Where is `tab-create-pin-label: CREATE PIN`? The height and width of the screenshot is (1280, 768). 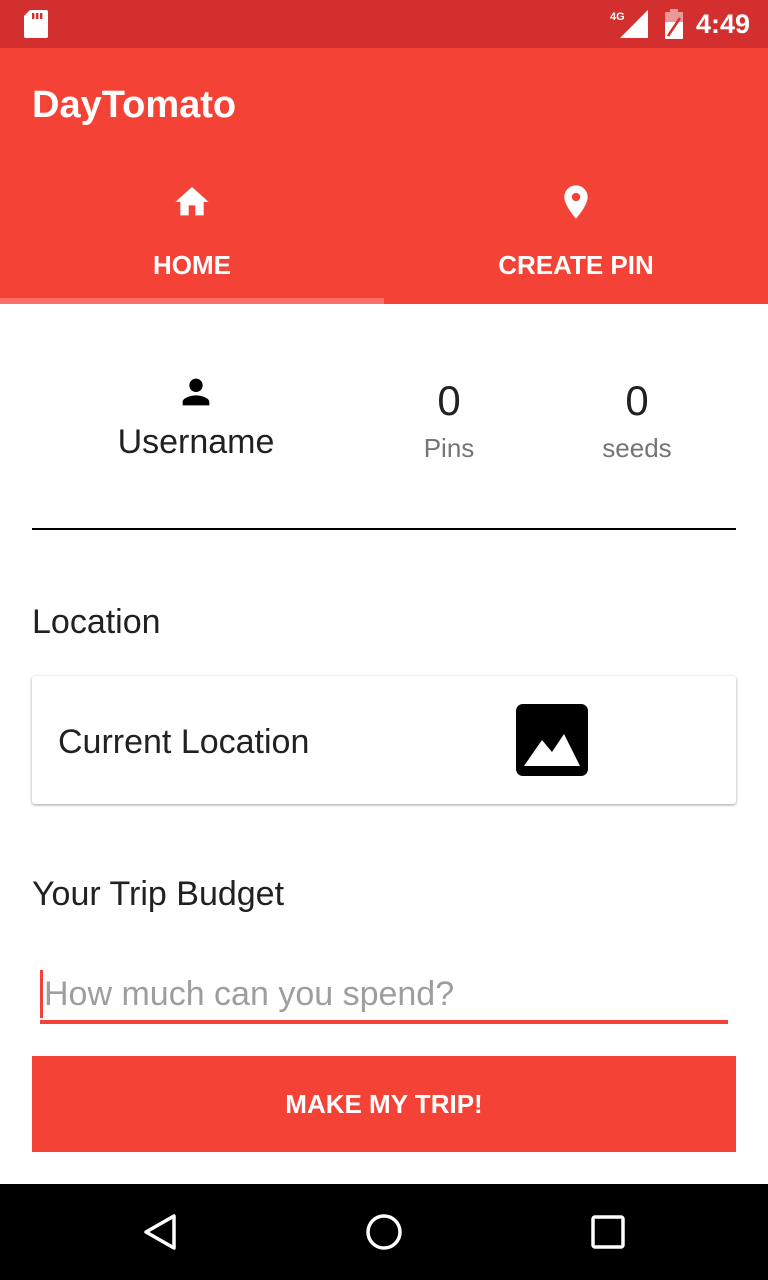
tab-create-pin-label: CREATE PIN is located at coordinates (576, 265).